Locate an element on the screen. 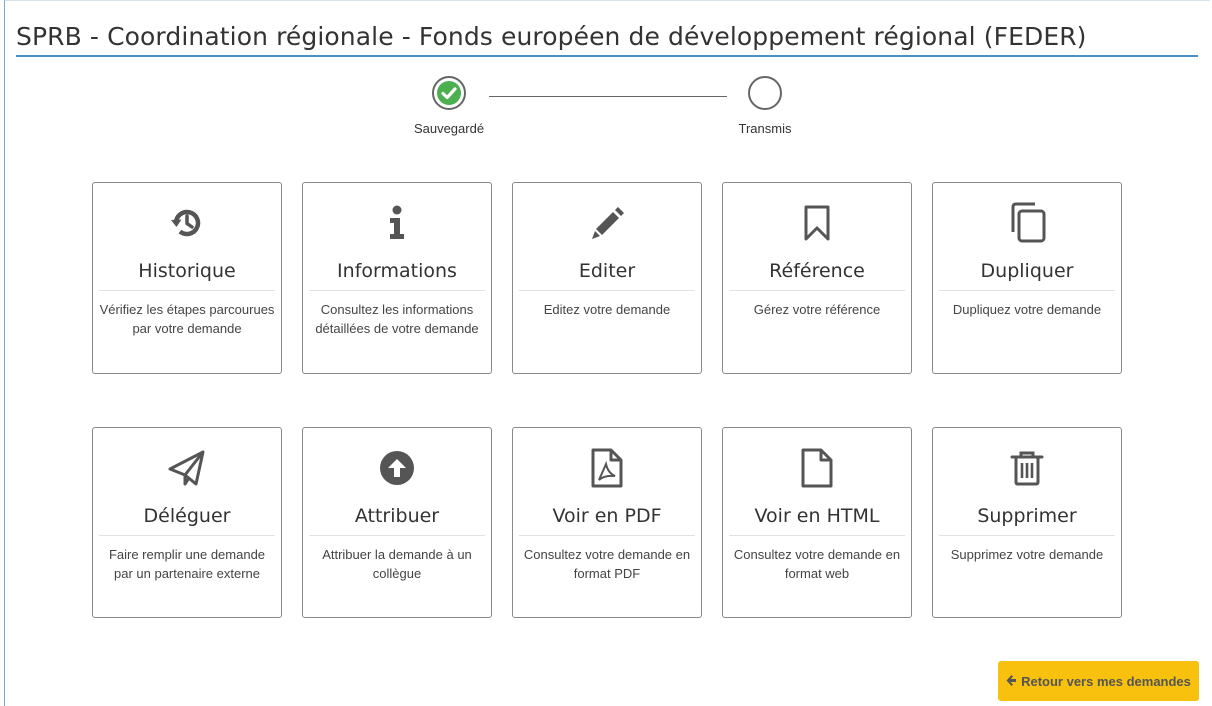  tile-description: Gérez votre référence is located at coordinates (817, 309).